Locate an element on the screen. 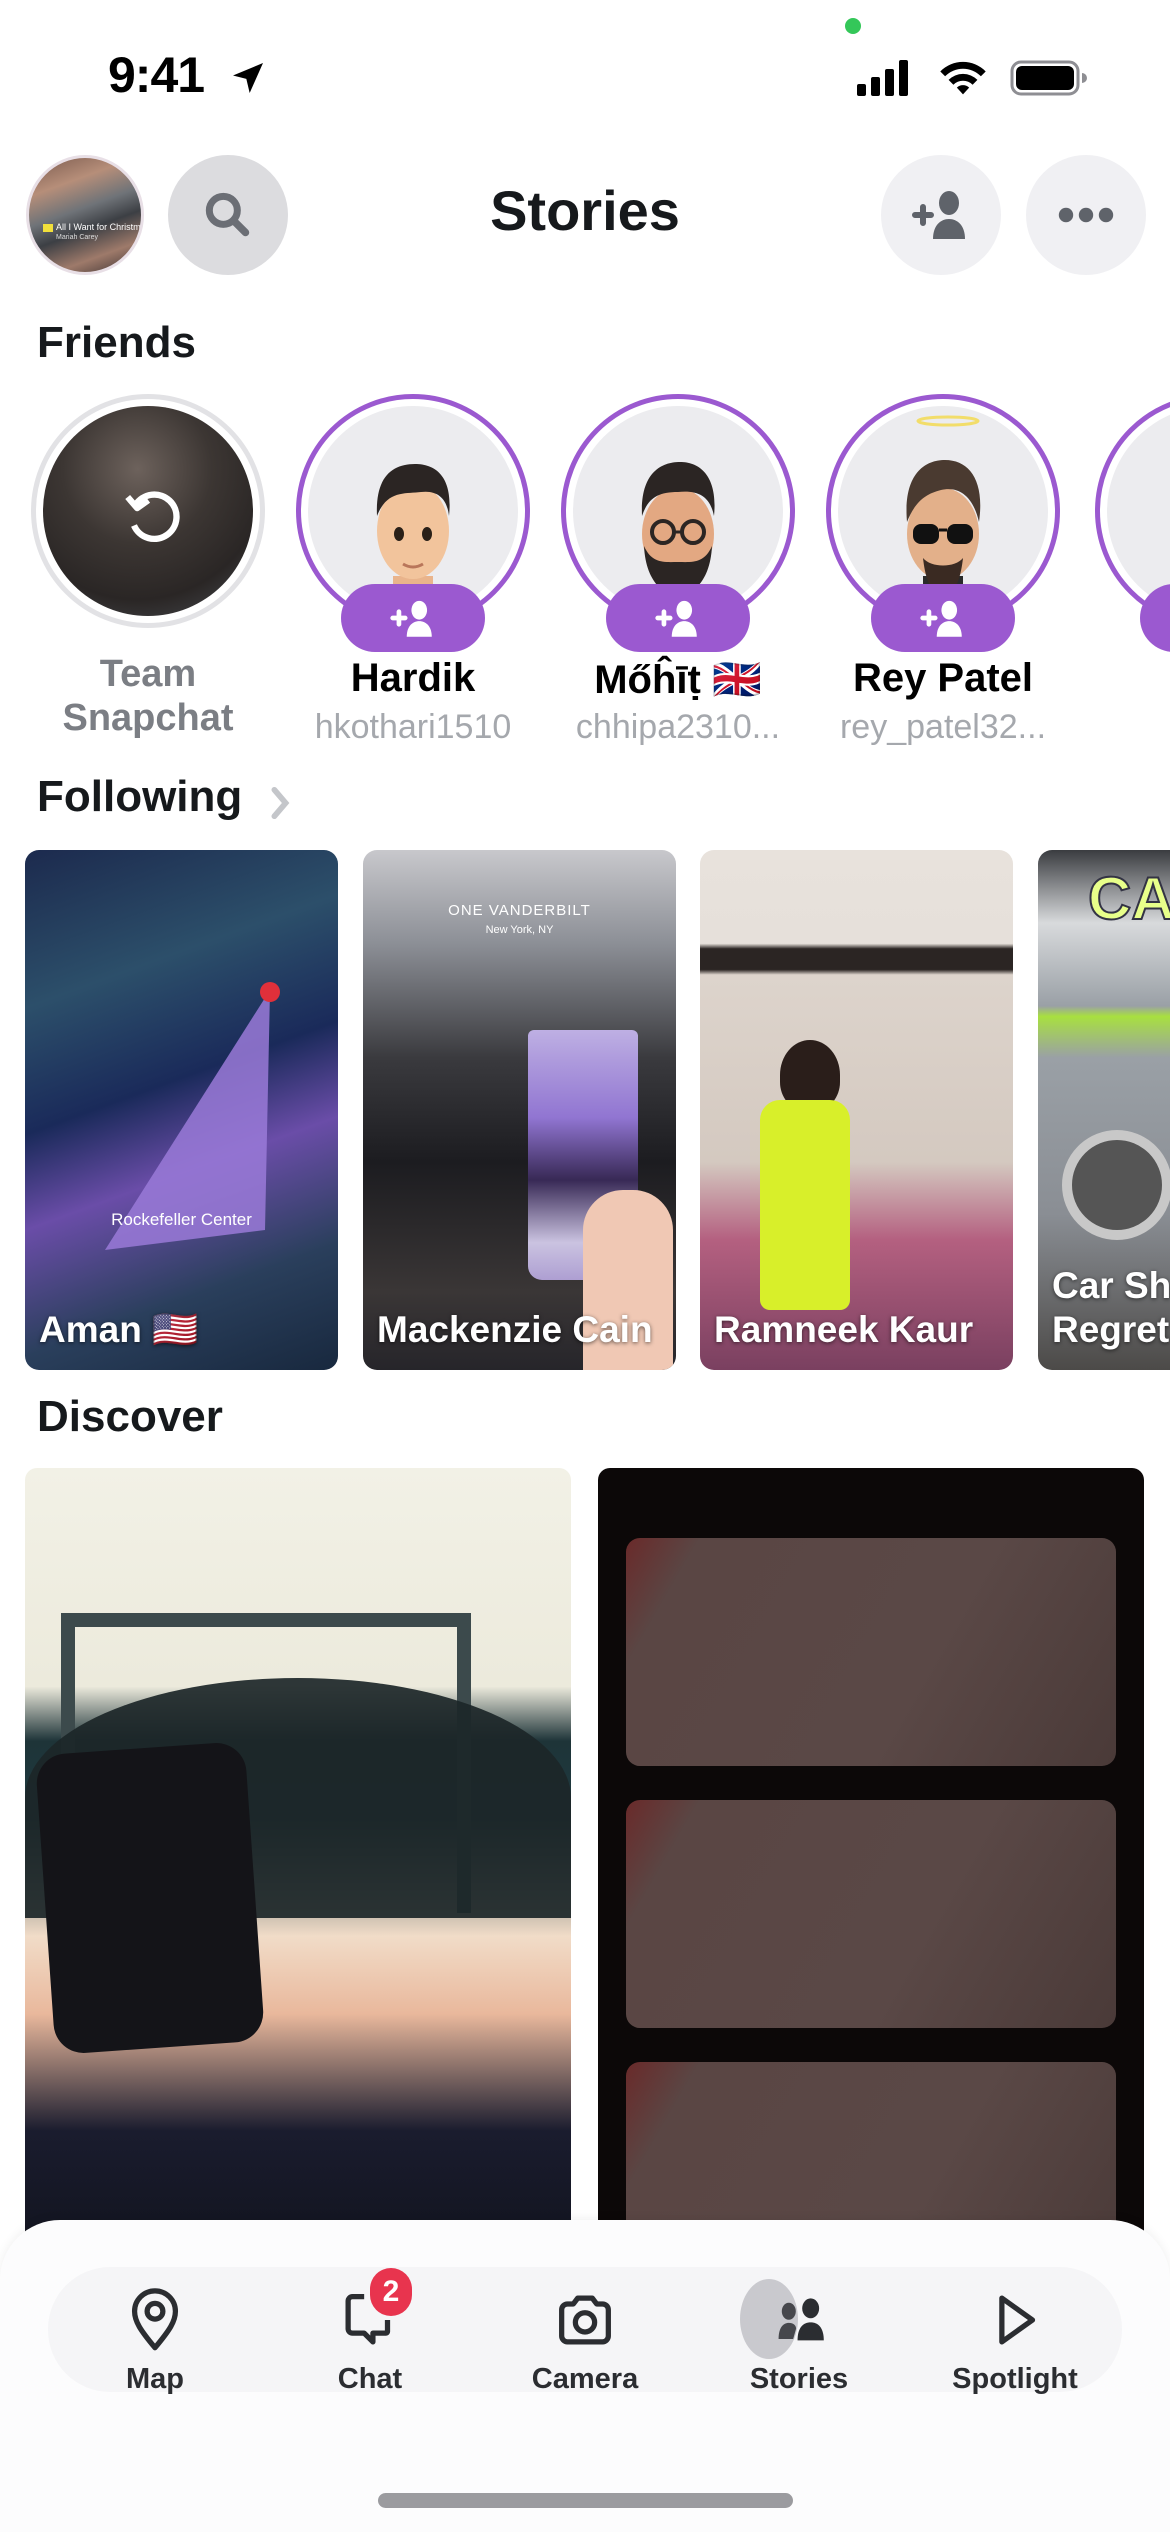  geofilter-title: ONE VANDERBILT is located at coordinates (519, 910).